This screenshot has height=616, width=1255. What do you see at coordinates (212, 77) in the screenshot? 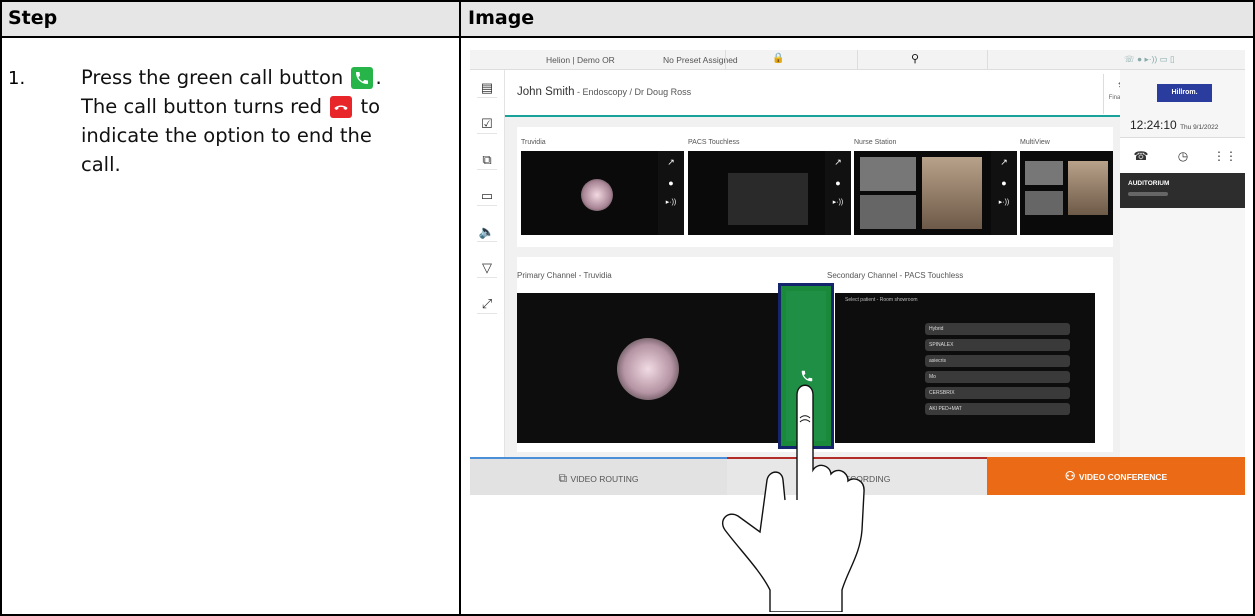
I see `step-line-1-text: Press the green call button` at bounding box center [212, 77].